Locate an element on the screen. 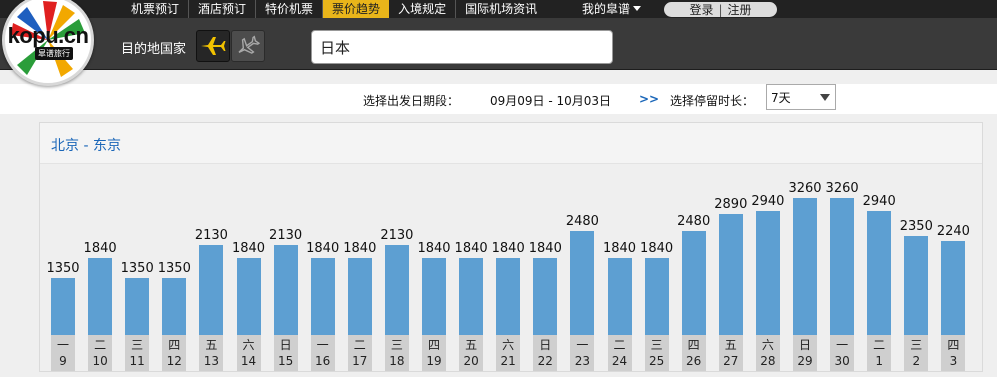 Image resolution: width=997 pixels, height=377 pixels. international-flight-button is located at coordinates (213, 46).